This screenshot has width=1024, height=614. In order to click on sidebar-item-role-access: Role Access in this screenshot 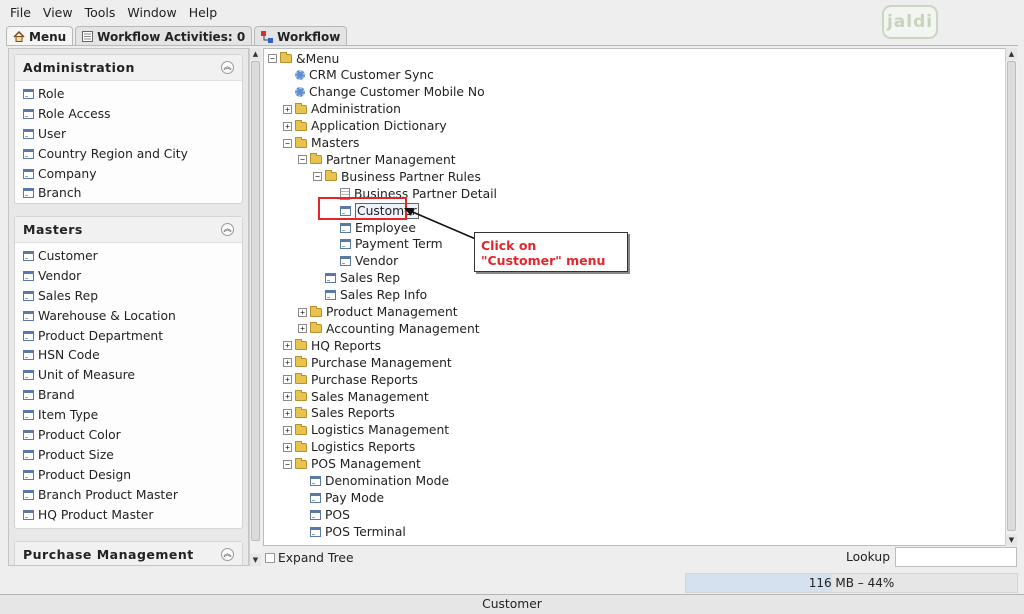, I will do `click(128, 114)`.